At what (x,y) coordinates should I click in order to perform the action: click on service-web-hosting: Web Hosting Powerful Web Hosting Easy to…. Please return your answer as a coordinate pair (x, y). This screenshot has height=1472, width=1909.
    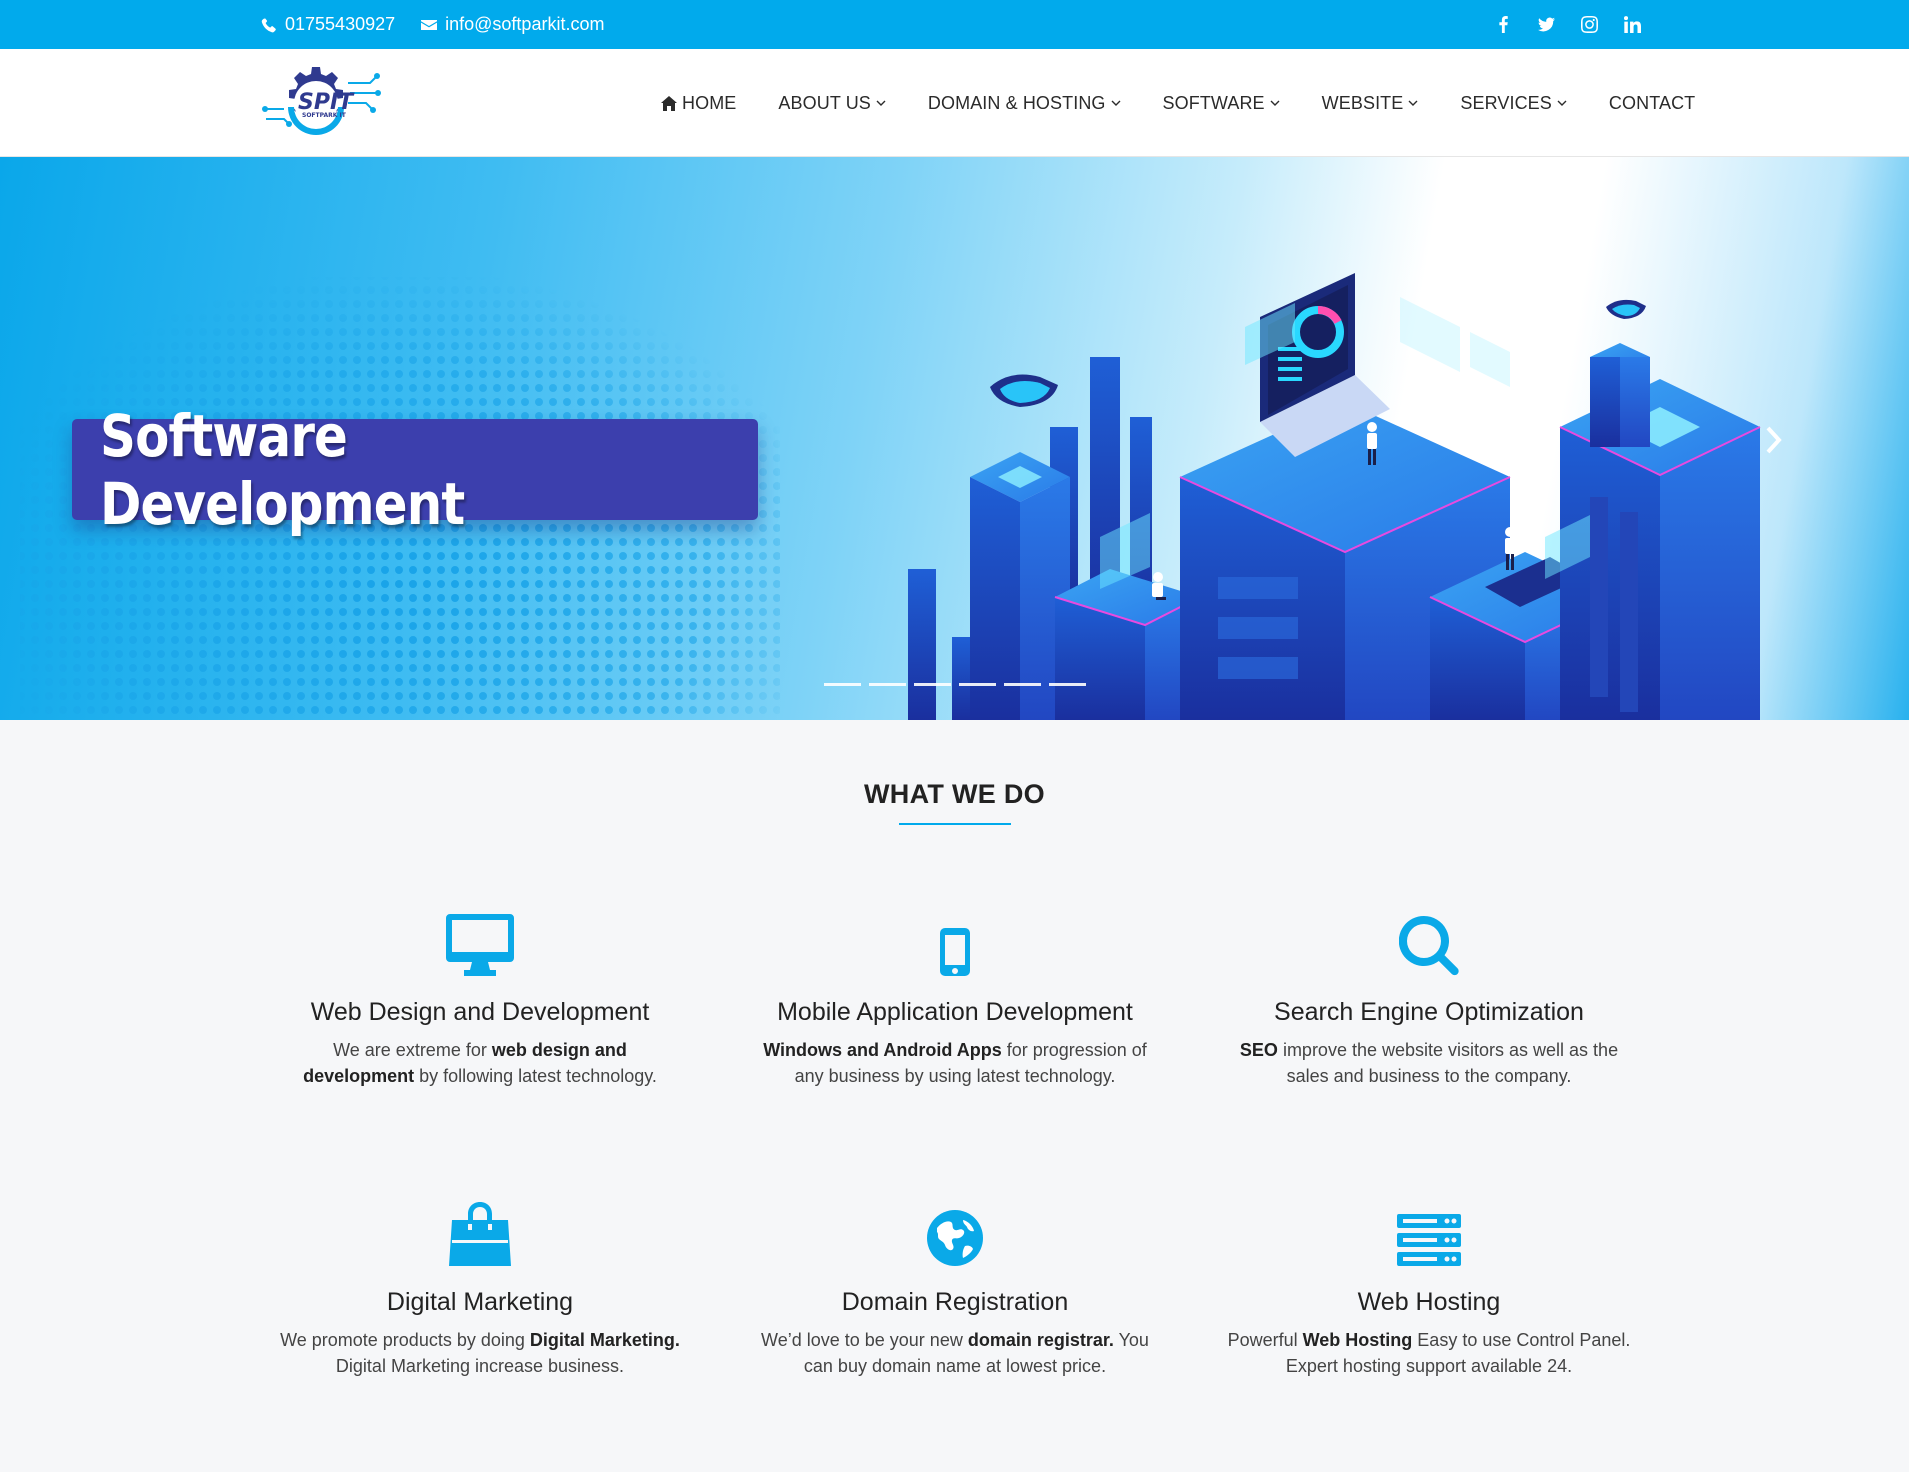
    Looking at the image, I should click on (1429, 1287).